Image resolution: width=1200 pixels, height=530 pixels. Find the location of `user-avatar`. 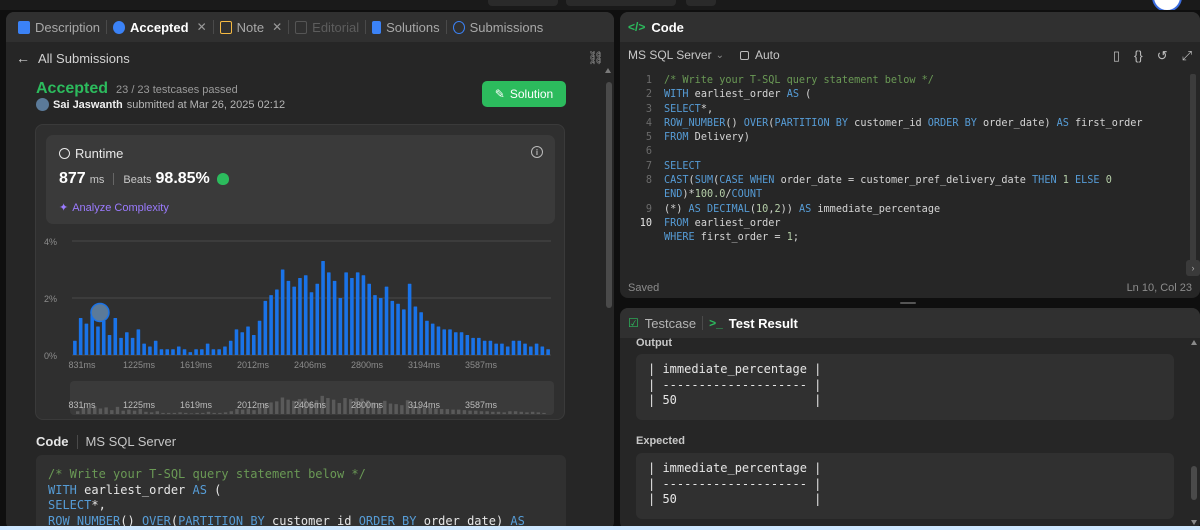

user-avatar is located at coordinates (1167, 5).